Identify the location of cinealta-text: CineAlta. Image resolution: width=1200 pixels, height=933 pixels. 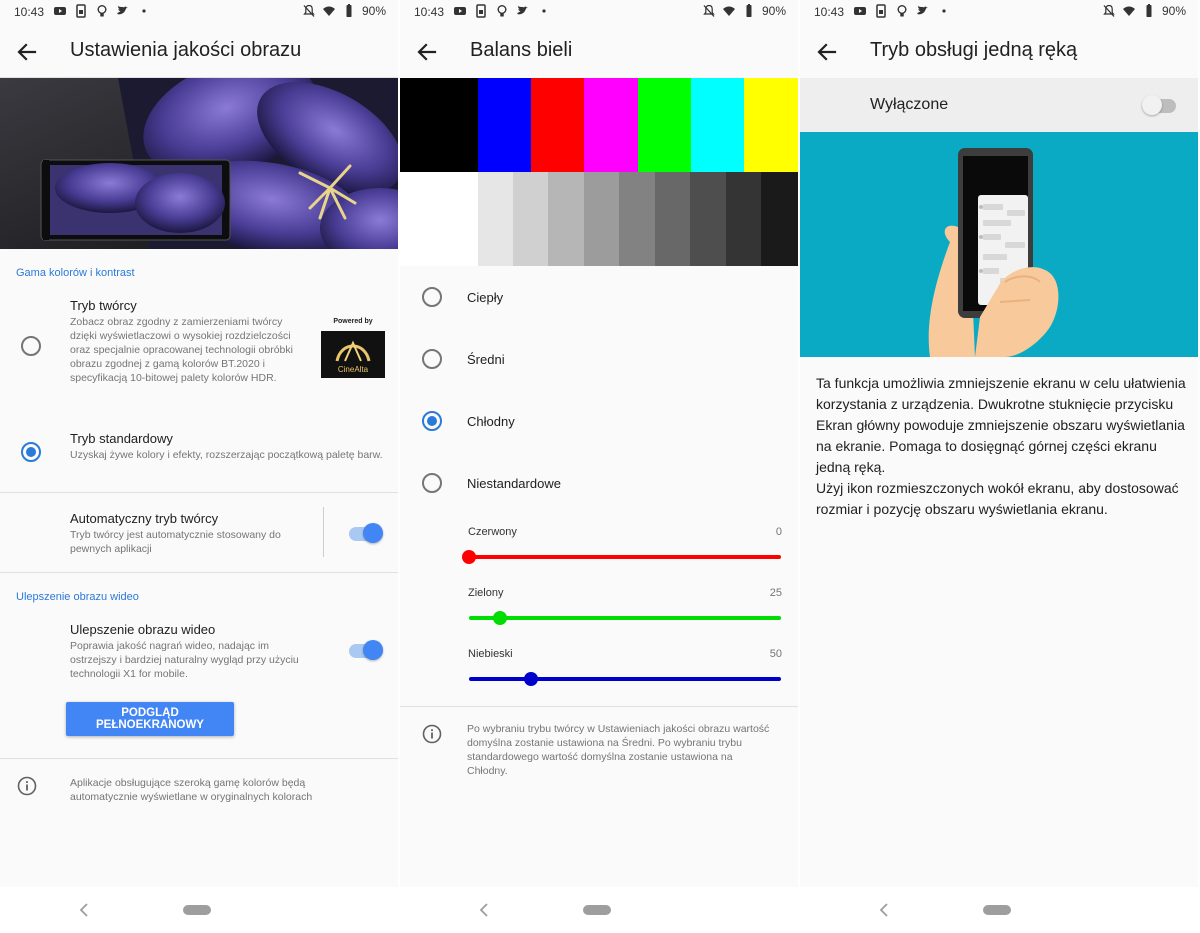
(353, 369).